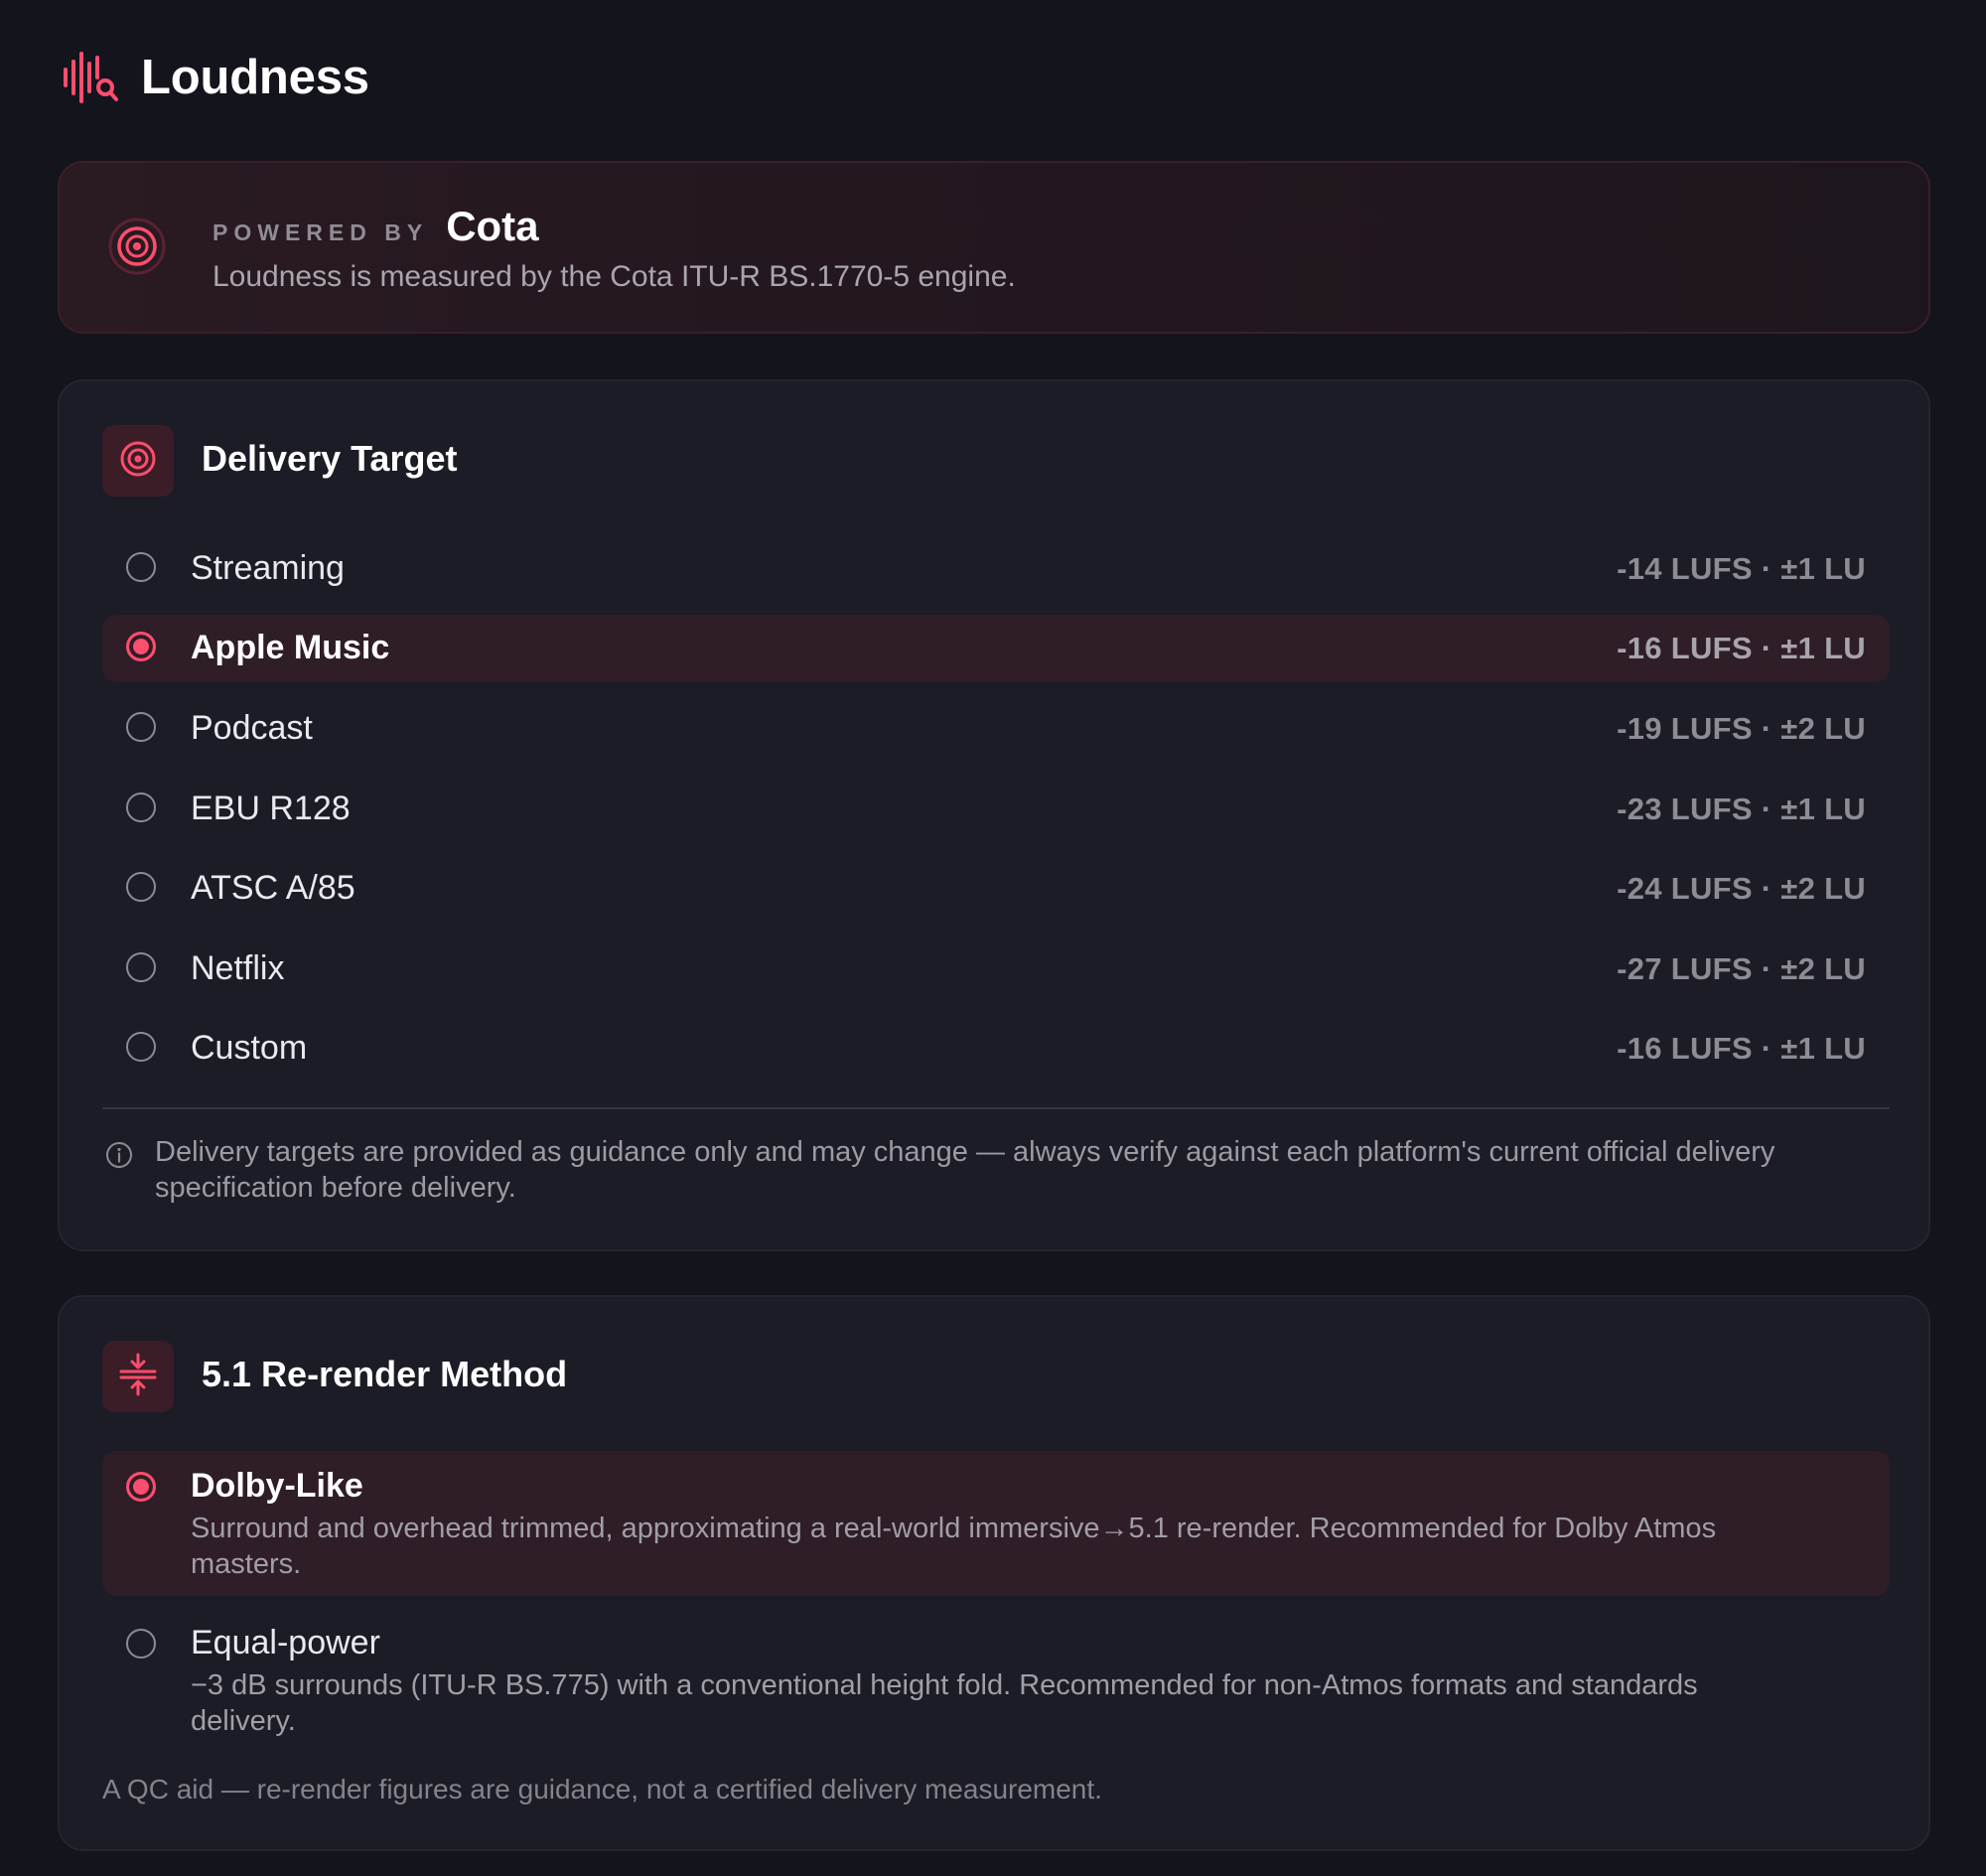  Describe the element at coordinates (996, 970) in the screenshot. I see `delivery-option-netflix: Netflix -27 LUFS · ±2 LU` at that location.